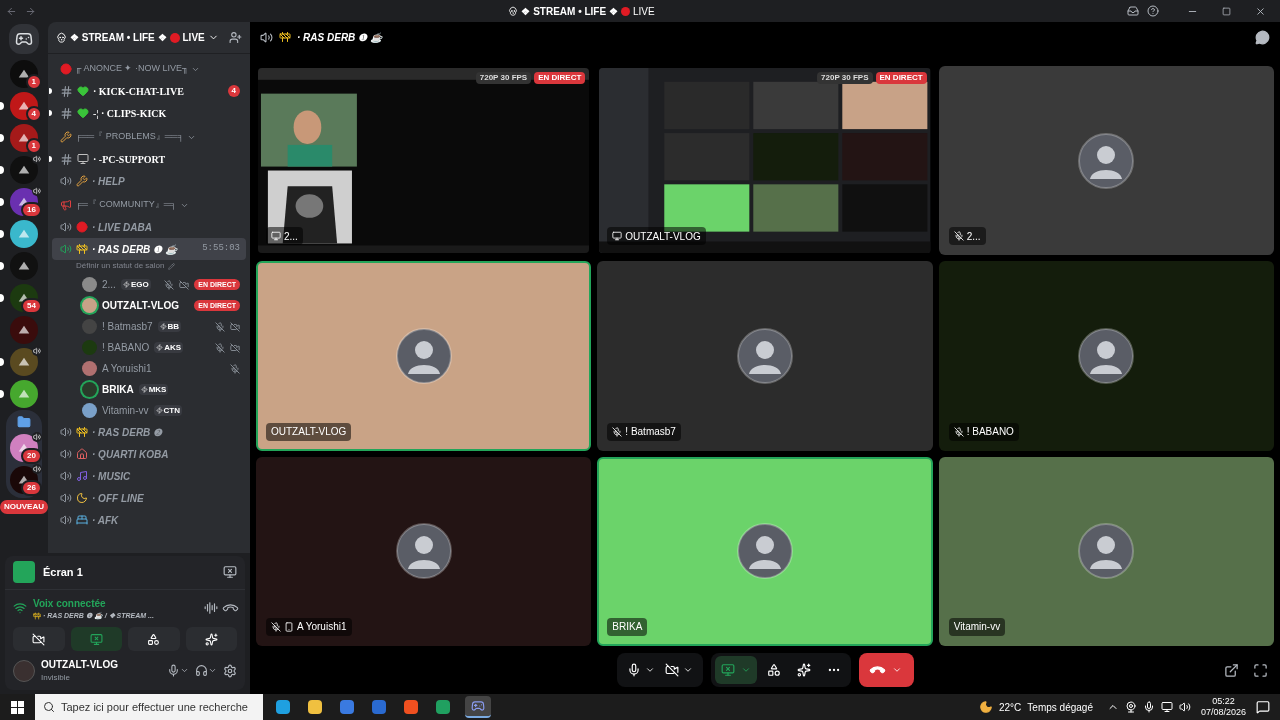  I want to click on video-tile: ! Batmasb7, so click(765, 356).